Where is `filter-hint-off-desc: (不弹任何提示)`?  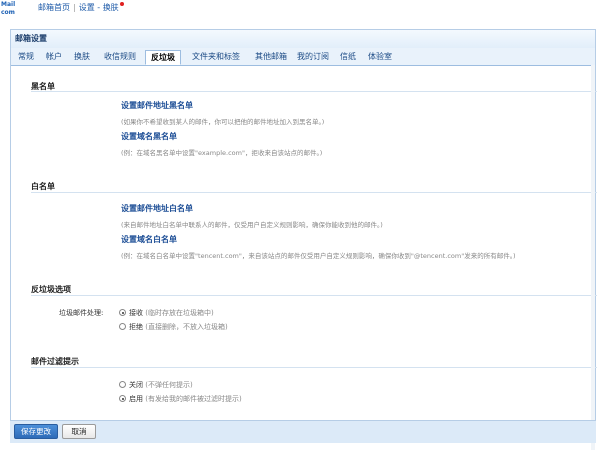 filter-hint-off-desc: (不弹任何提示) is located at coordinates (169, 385).